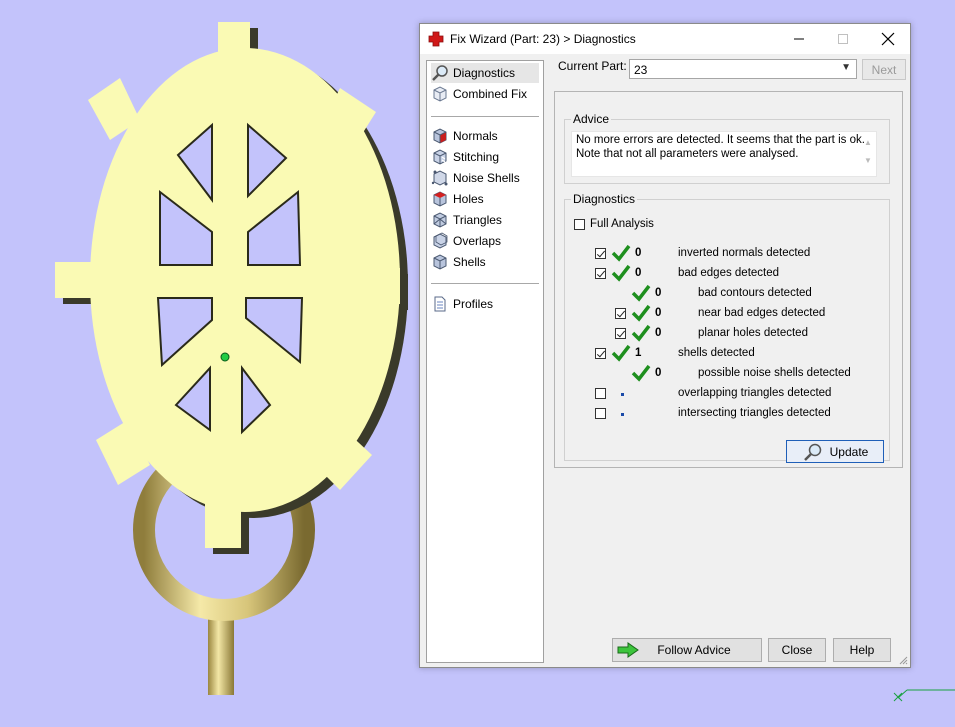 The width and height of the screenshot is (955, 727). I want to click on bad-edges-count: 0, so click(638, 273).